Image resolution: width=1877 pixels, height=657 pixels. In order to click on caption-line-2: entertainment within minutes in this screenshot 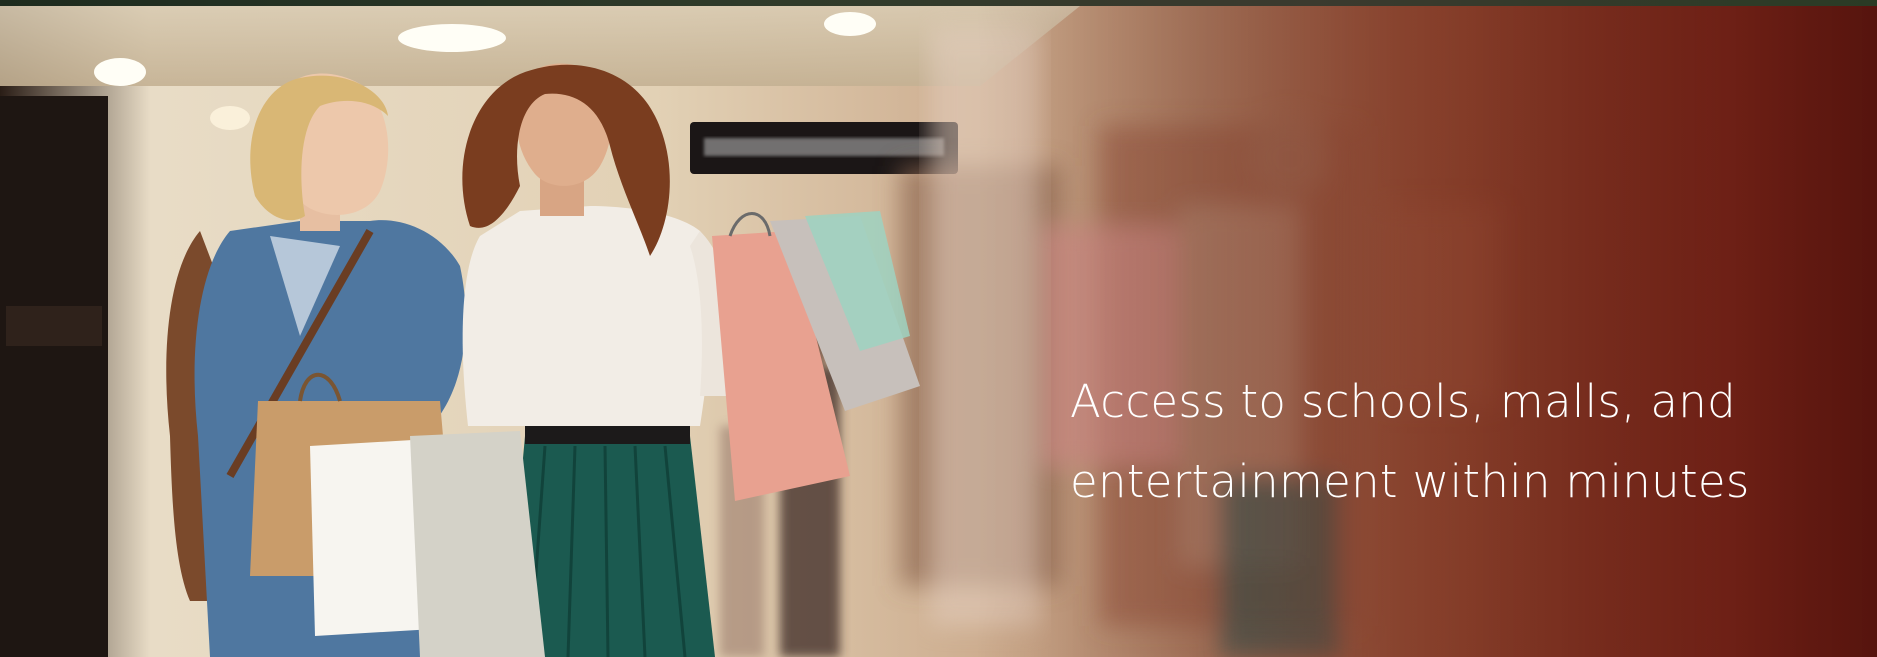, I will do `click(1410, 481)`.